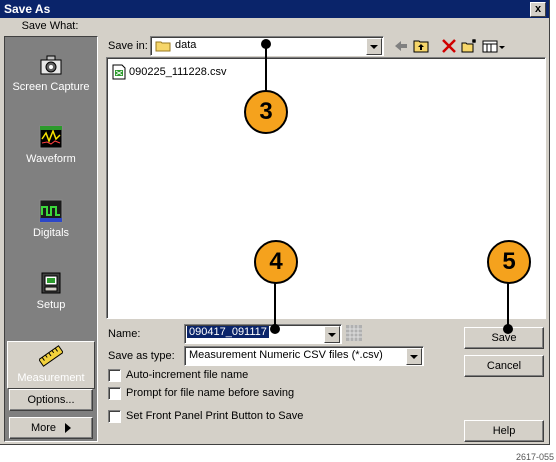 This screenshot has width=556, height=462. I want to click on callout-4: 4, so click(276, 262).